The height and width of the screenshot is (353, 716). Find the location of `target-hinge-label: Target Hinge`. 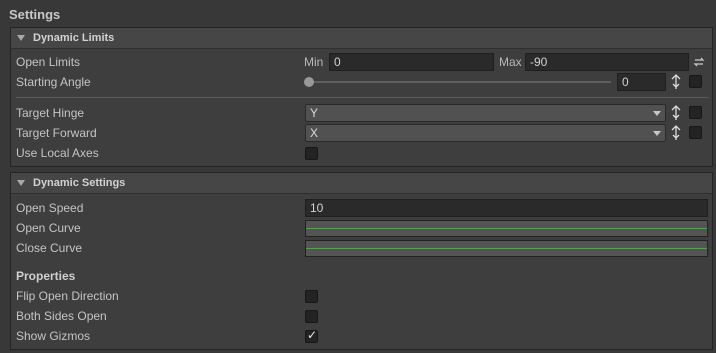

target-hinge-label: Target Hinge is located at coordinates (50, 113).